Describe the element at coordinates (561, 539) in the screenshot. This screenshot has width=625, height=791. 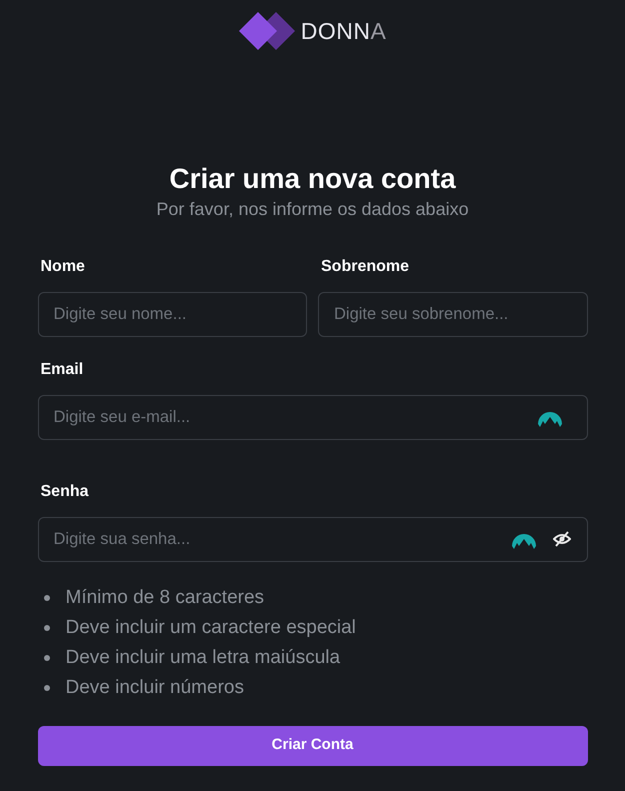
I see `eye-slash-icon` at that location.